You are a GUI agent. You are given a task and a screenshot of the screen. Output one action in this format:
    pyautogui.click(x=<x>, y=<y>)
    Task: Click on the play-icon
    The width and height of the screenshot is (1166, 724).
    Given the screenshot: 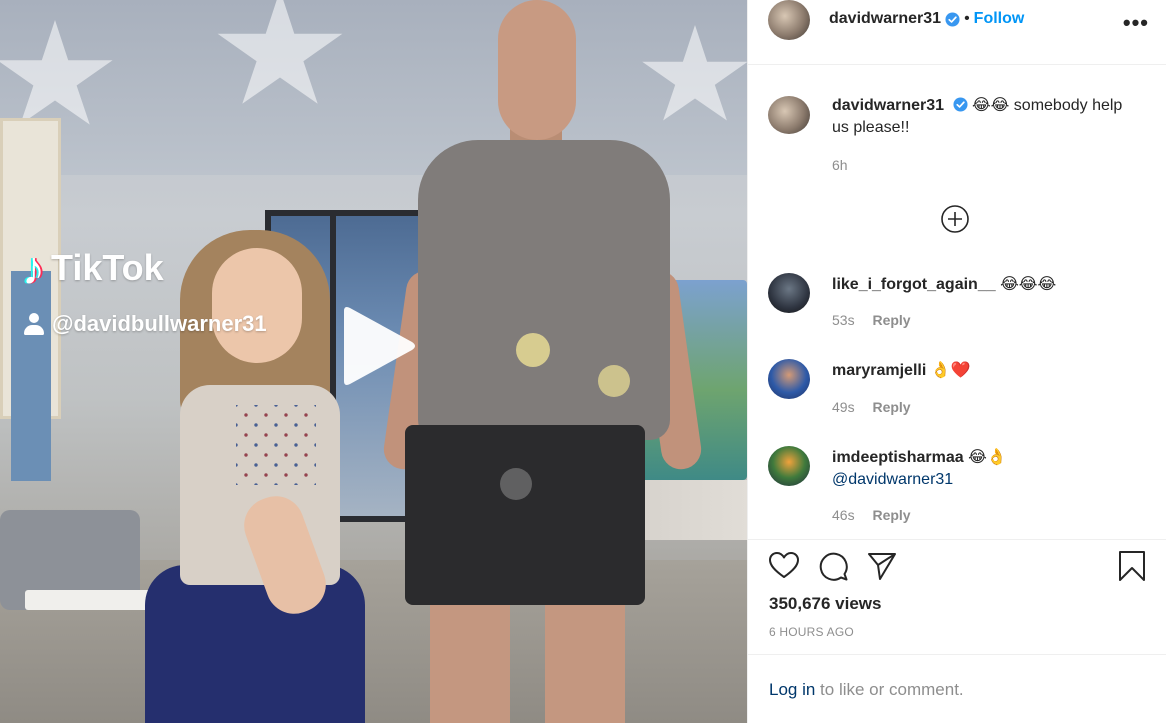 What is the action you would take?
    pyautogui.click(x=379, y=346)
    